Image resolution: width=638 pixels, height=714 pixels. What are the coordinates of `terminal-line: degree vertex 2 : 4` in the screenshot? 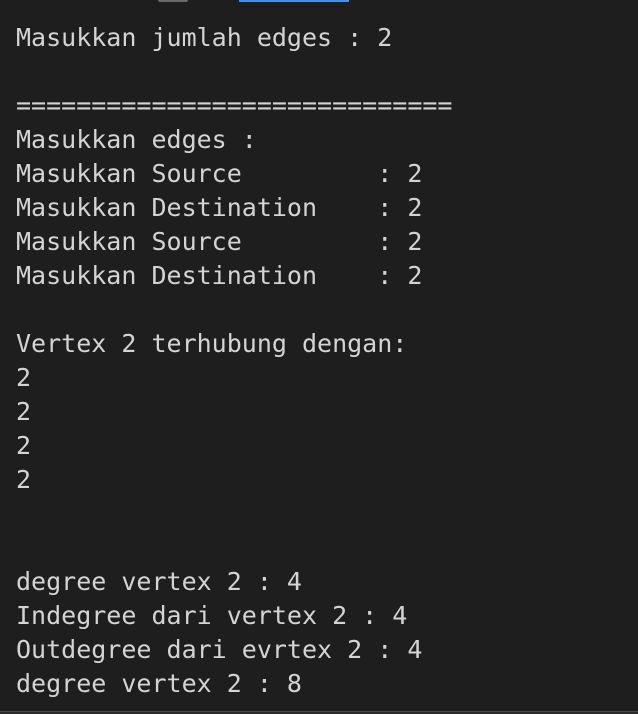 It's located at (159, 581).